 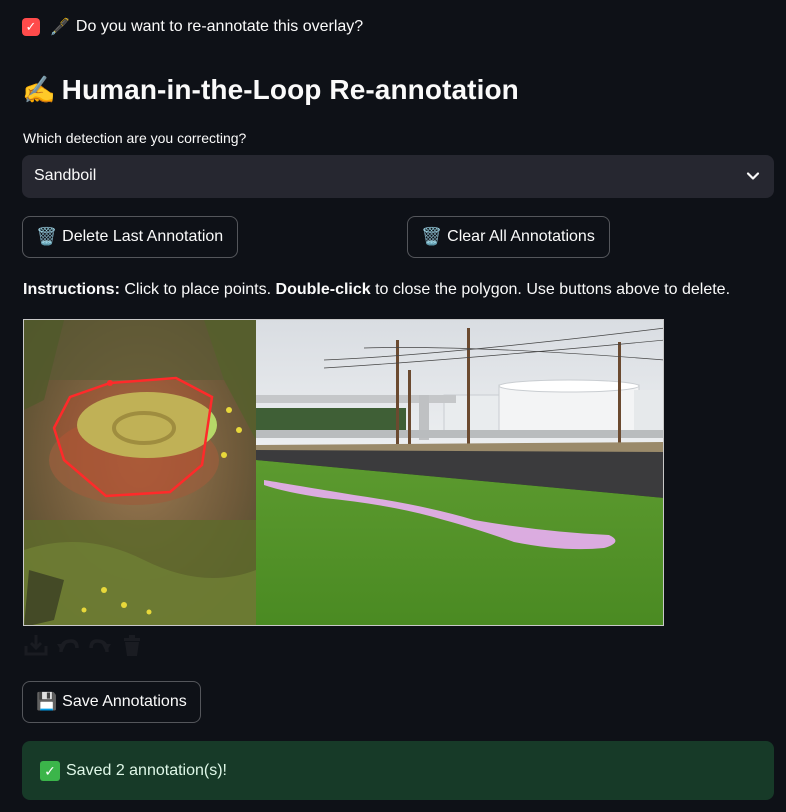 I want to click on page-title: ✍️ Human-in-the-Loop Re-annotation, so click(x=270, y=90).